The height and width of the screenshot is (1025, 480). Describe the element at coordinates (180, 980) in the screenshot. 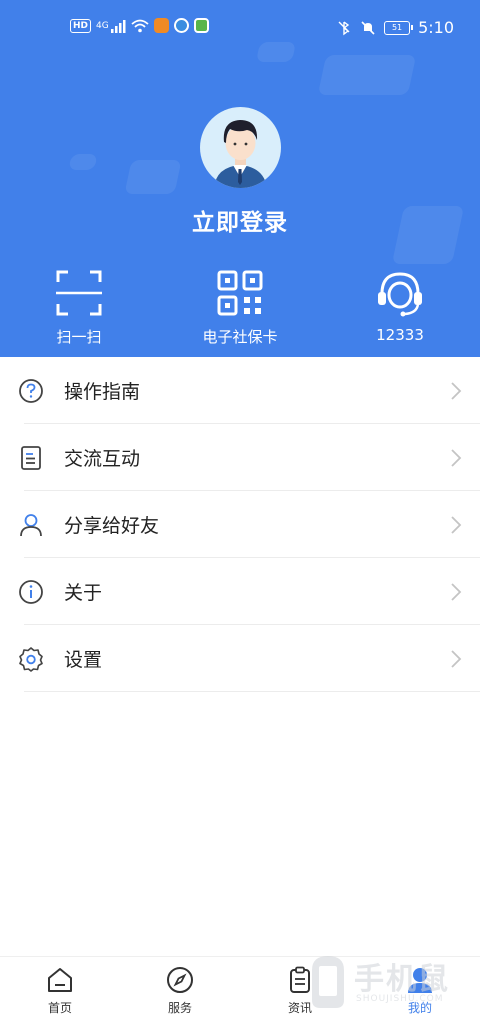

I see `compass-icon` at that location.